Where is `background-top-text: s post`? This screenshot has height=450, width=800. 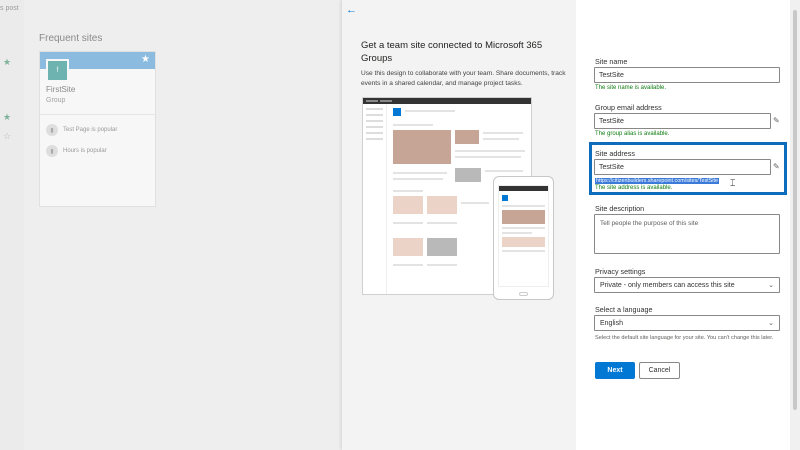 background-top-text: s post is located at coordinates (9, 8).